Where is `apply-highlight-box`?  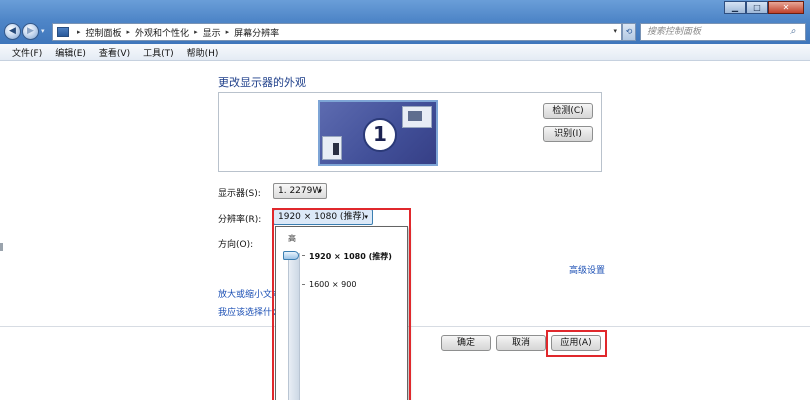
apply-highlight-box is located at coordinates (576, 343).